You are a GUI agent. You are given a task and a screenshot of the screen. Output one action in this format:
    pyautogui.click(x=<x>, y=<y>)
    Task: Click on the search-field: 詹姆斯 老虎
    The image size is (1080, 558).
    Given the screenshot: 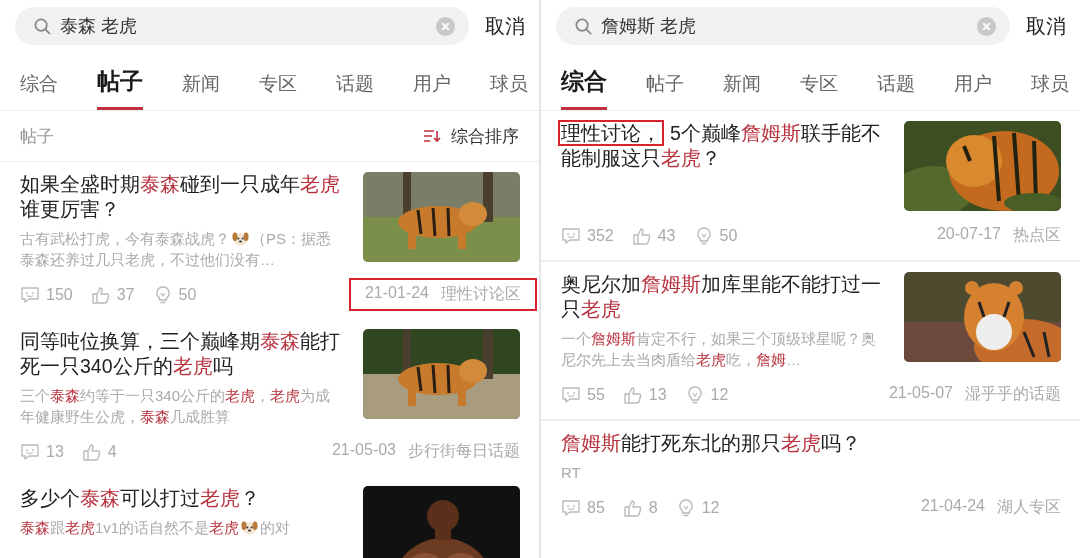 What is the action you would take?
    pyautogui.click(x=785, y=26)
    